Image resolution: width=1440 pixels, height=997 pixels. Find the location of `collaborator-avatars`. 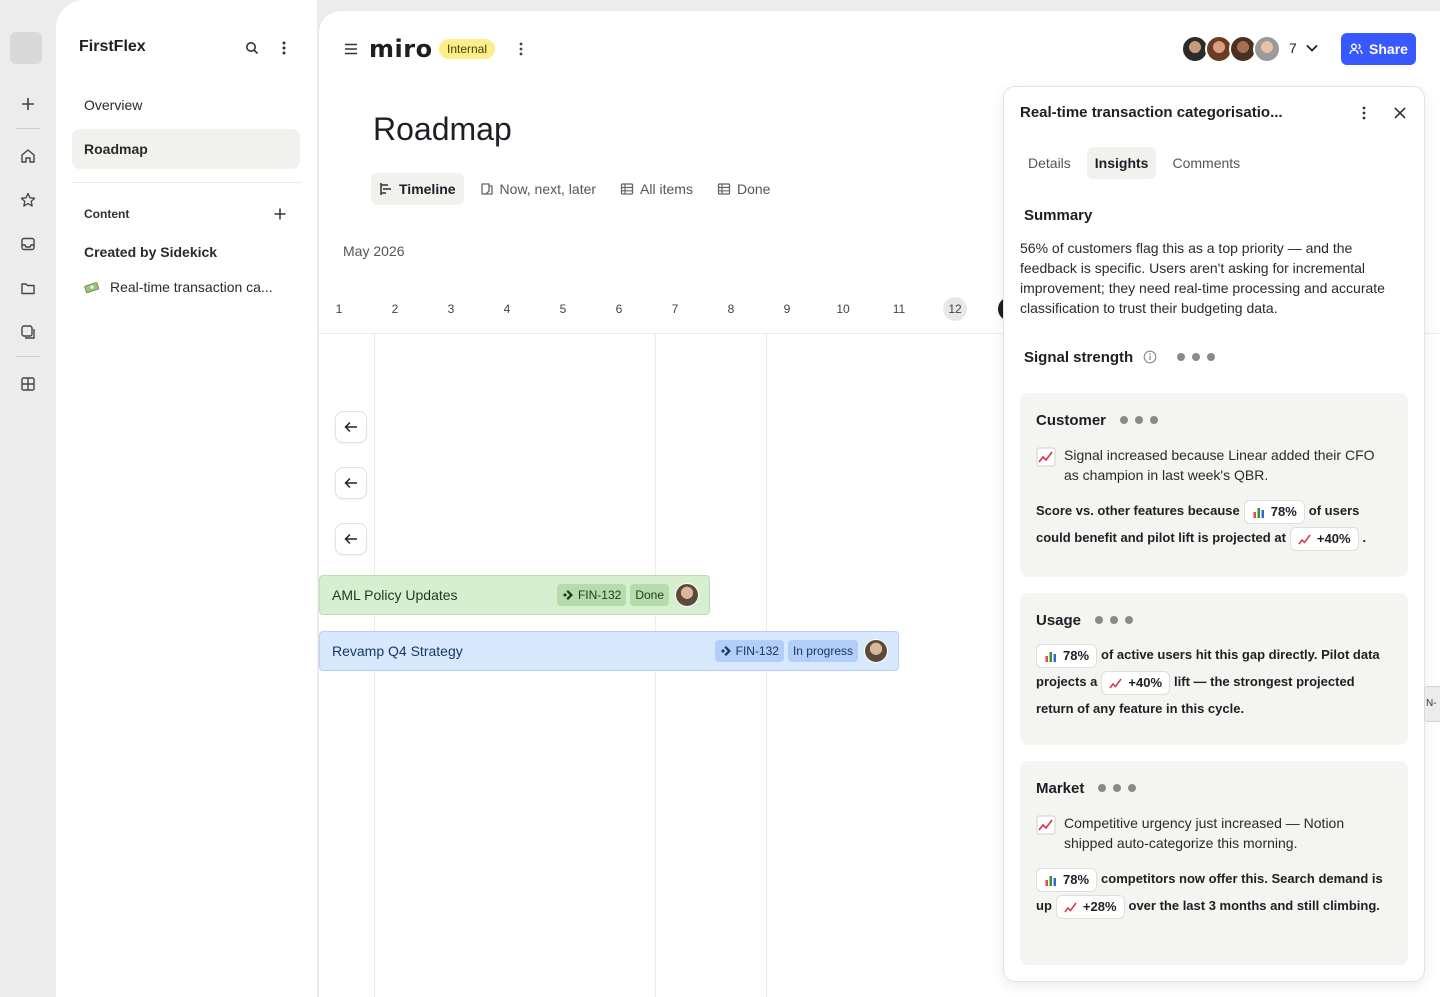

collaborator-avatars is located at coordinates (1231, 49).